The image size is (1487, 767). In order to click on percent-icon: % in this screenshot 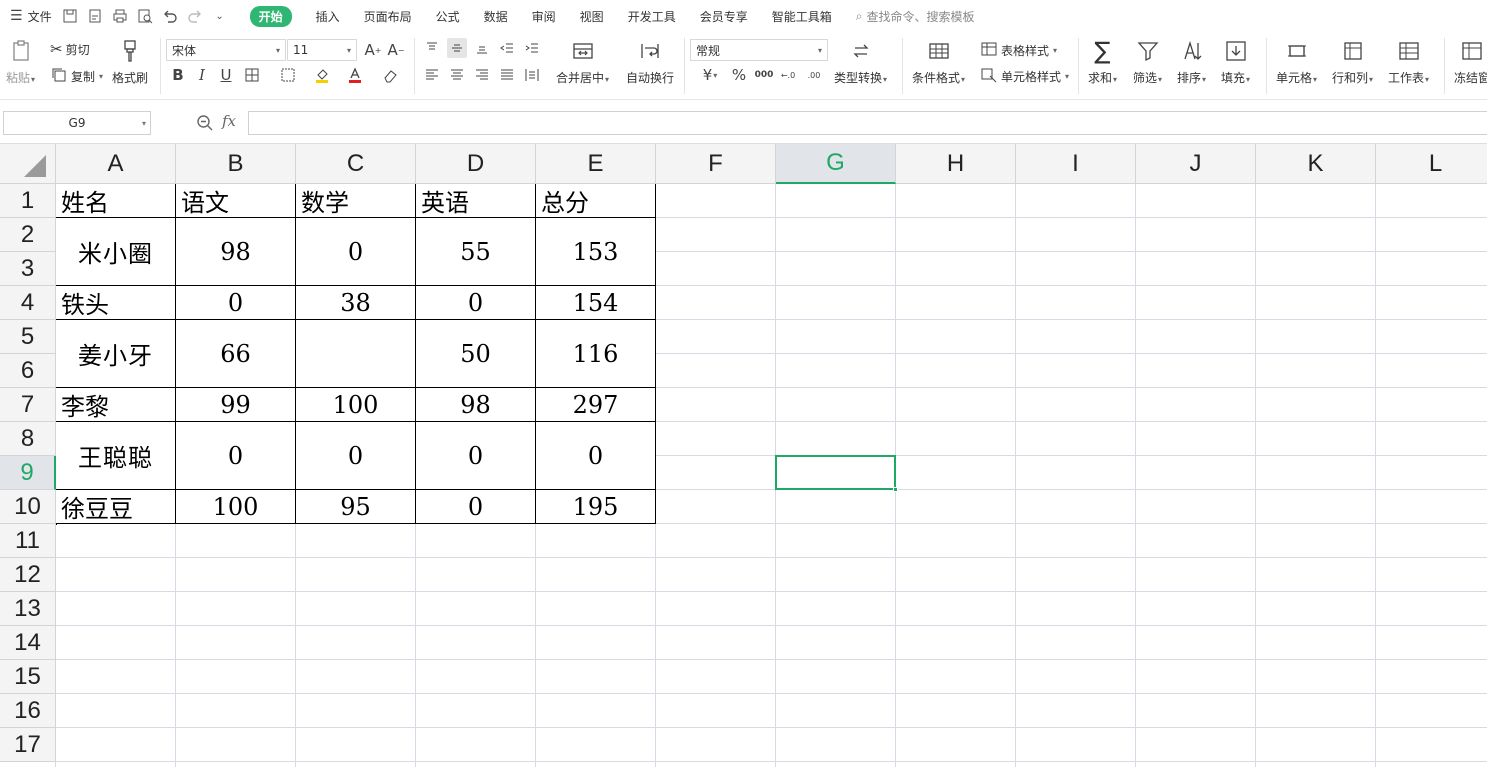, I will do `click(739, 75)`.